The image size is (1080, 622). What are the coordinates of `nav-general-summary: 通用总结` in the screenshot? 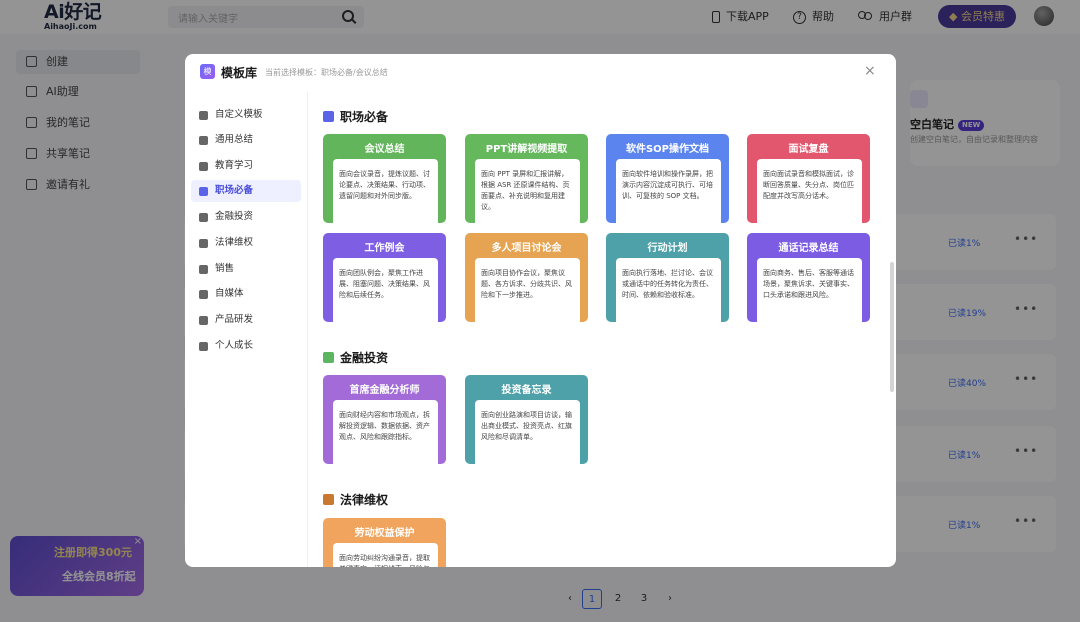 It's located at (246, 140).